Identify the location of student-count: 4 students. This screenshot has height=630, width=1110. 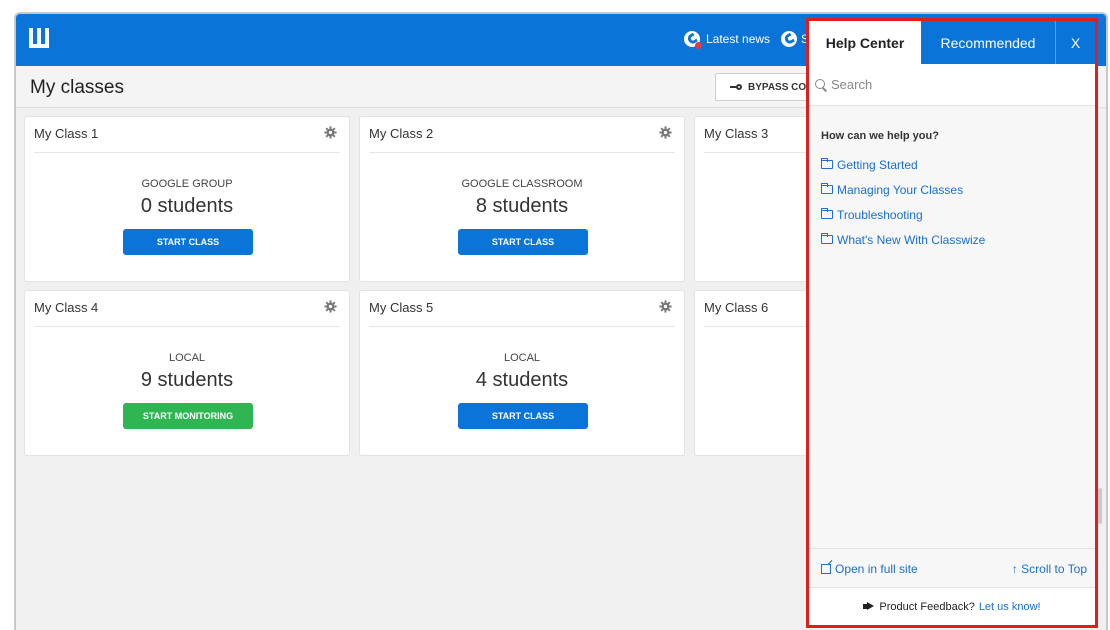
(522, 380).